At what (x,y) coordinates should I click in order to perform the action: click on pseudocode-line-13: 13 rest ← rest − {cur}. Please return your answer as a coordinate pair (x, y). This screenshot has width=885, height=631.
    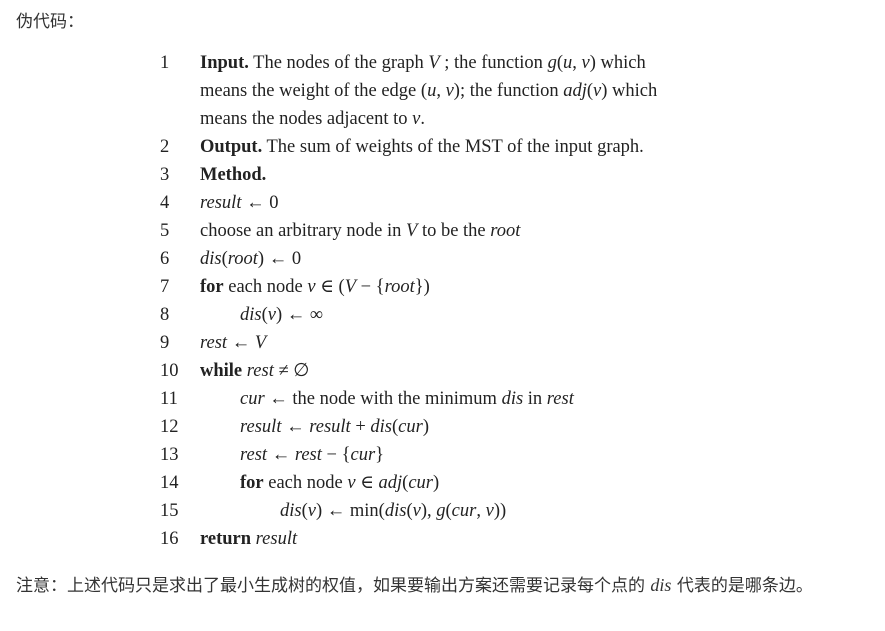
    Looking at the image, I should click on (510, 455).